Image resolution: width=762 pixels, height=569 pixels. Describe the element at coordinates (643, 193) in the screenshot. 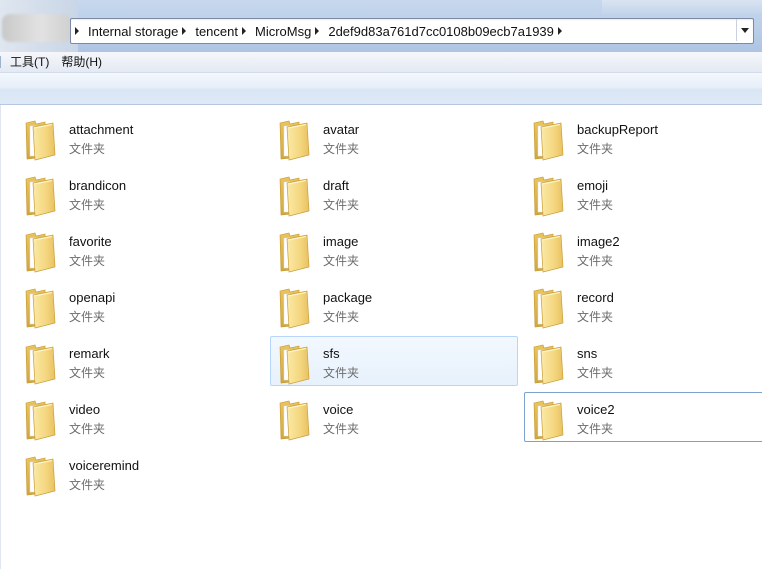

I see `folder-item: emoji 文件夹` at that location.